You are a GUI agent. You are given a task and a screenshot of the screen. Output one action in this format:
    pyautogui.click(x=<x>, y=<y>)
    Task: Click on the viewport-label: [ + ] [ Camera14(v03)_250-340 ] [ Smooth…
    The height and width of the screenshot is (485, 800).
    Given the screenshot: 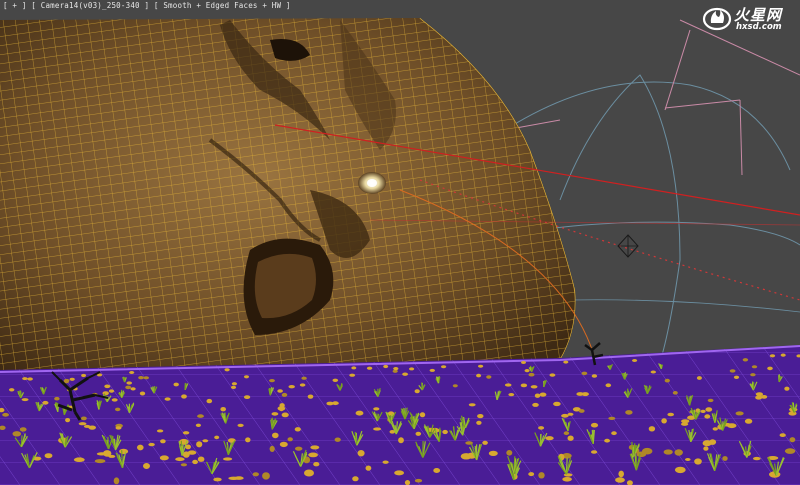 What is the action you would take?
    pyautogui.click(x=147, y=5)
    